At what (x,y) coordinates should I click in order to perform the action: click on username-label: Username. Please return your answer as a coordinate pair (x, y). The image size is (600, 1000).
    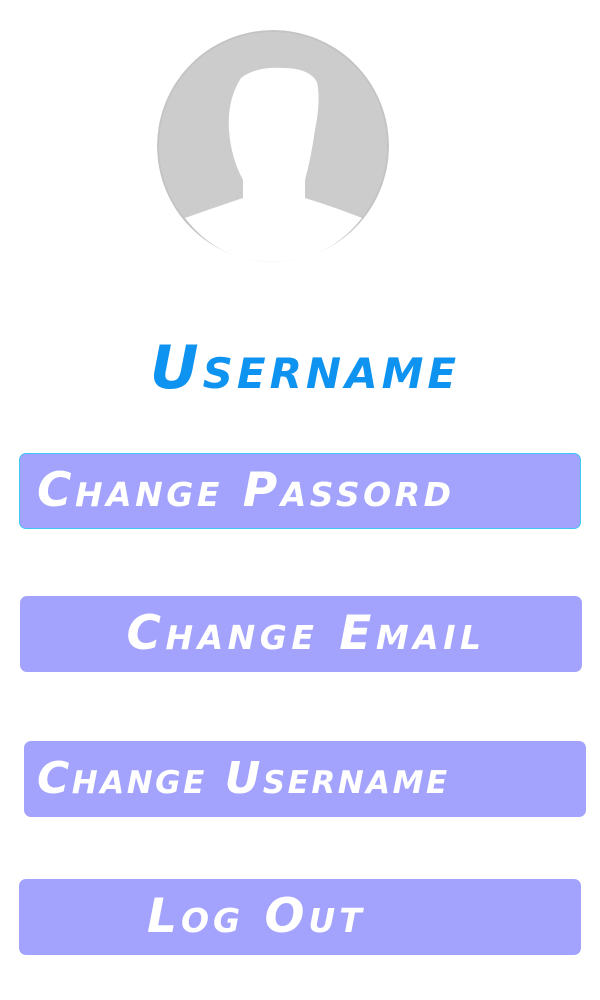
    Looking at the image, I should click on (305, 368).